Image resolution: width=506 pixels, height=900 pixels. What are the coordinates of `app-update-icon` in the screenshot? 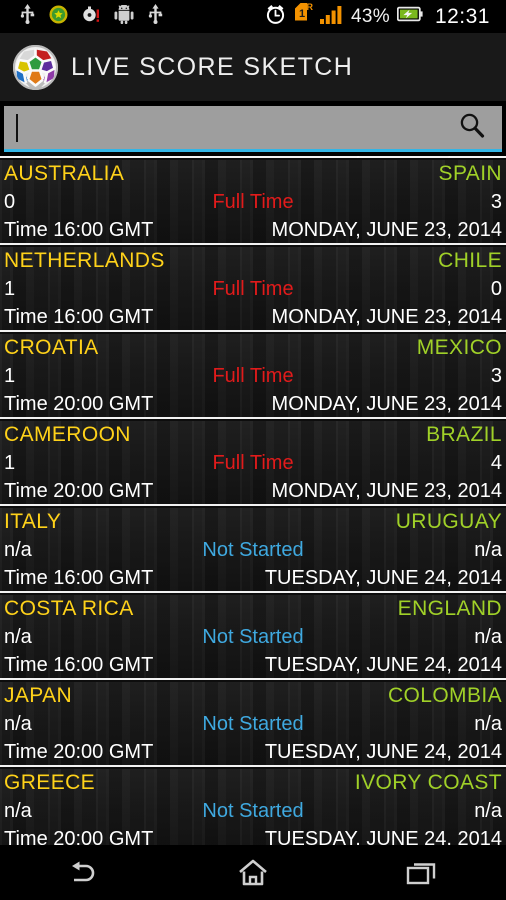 It's located at (58, 17).